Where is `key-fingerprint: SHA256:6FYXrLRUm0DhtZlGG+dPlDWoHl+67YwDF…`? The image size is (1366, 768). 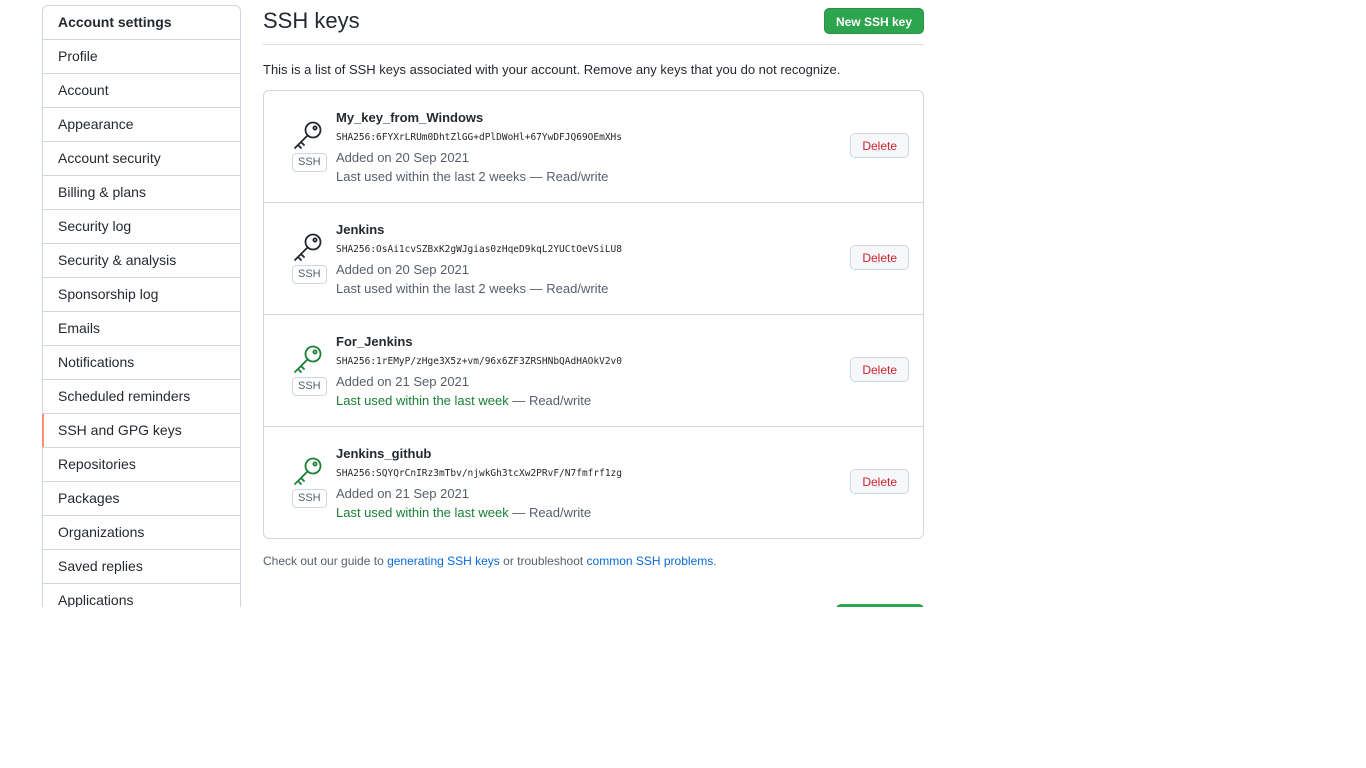 key-fingerprint: SHA256:6FYXrLRUm0DhtZlGG+dPlDWoHl+67YwDF… is located at coordinates (479, 137).